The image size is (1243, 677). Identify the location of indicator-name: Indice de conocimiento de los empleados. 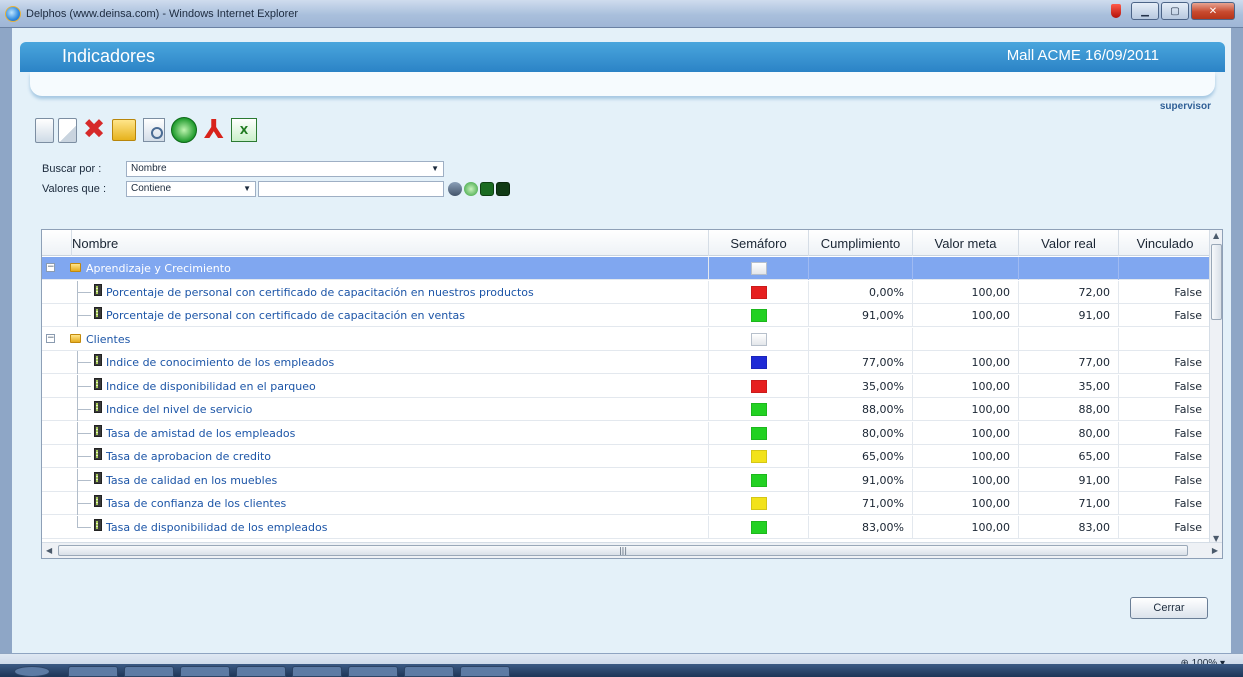
(220, 362).